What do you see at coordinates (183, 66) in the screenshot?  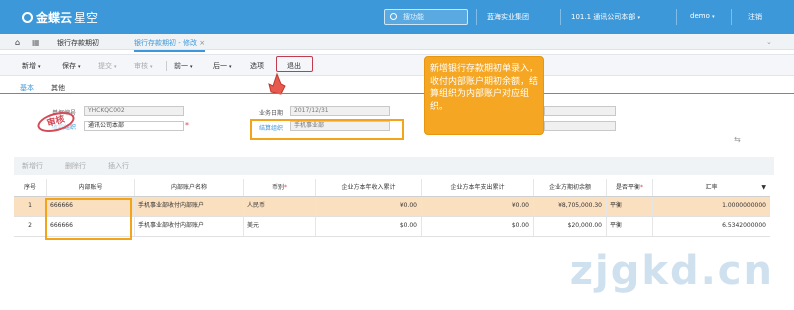 I see `prev-button: 前一 ▾` at bounding box center [183, 66].